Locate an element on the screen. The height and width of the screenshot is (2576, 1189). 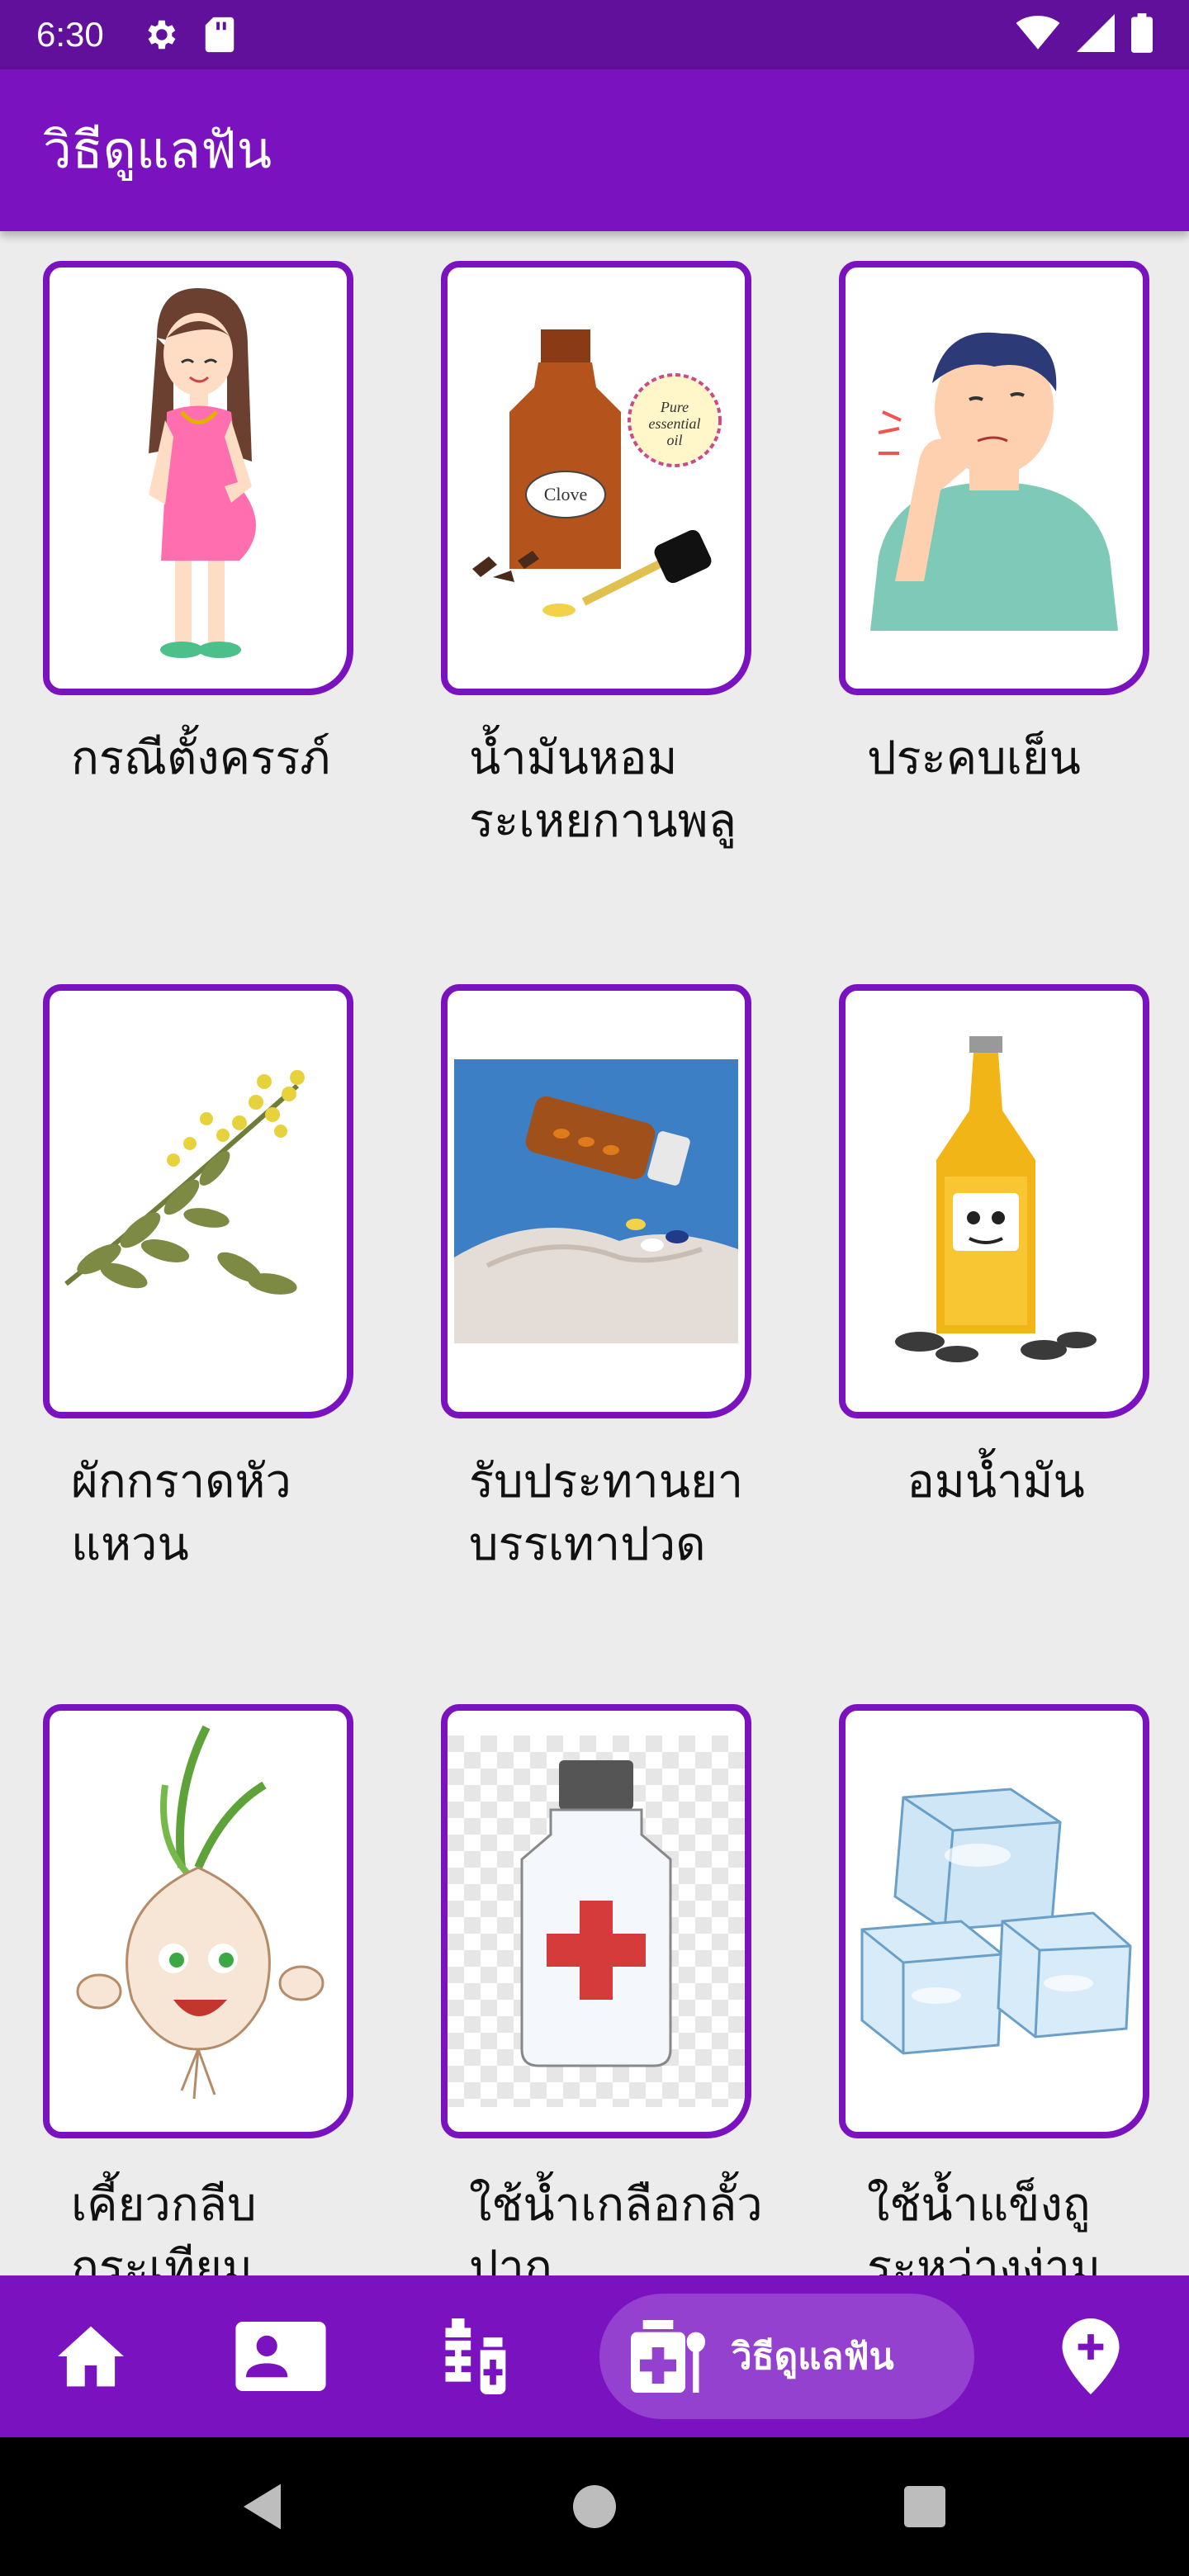
home-icon is located at coordinates (91, 2356).